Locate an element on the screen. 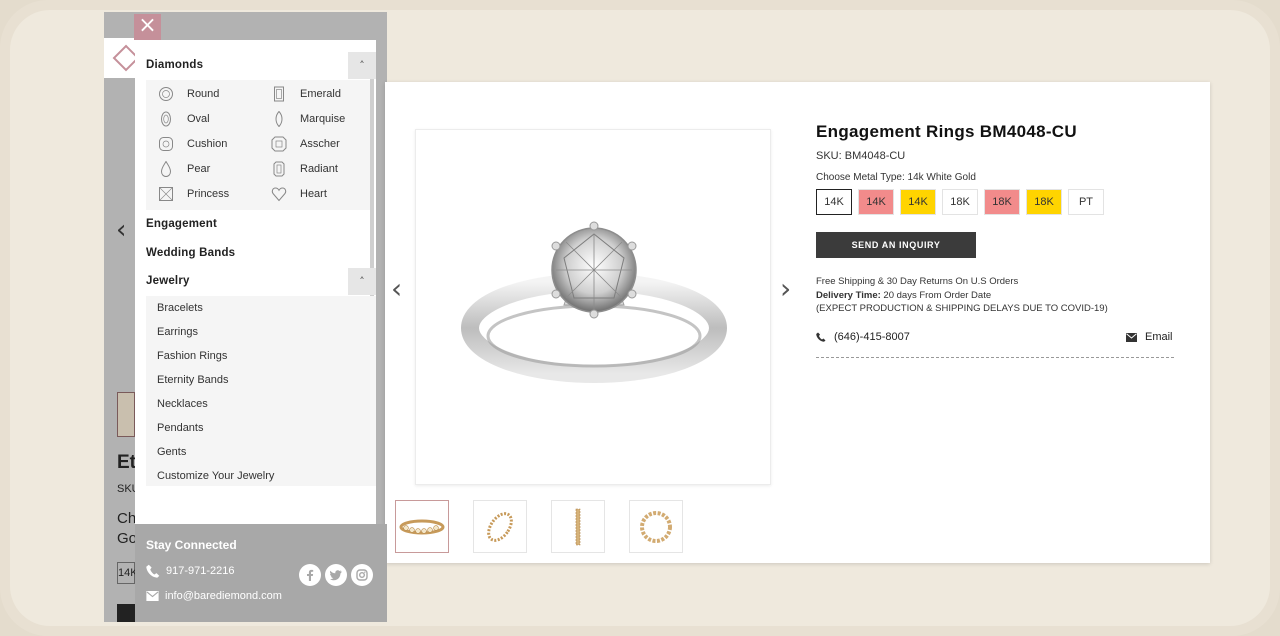 This screenshot has width=1280, height=636. jewelry-item-bracelets: Bracelets is located at coordinates (180, 308).